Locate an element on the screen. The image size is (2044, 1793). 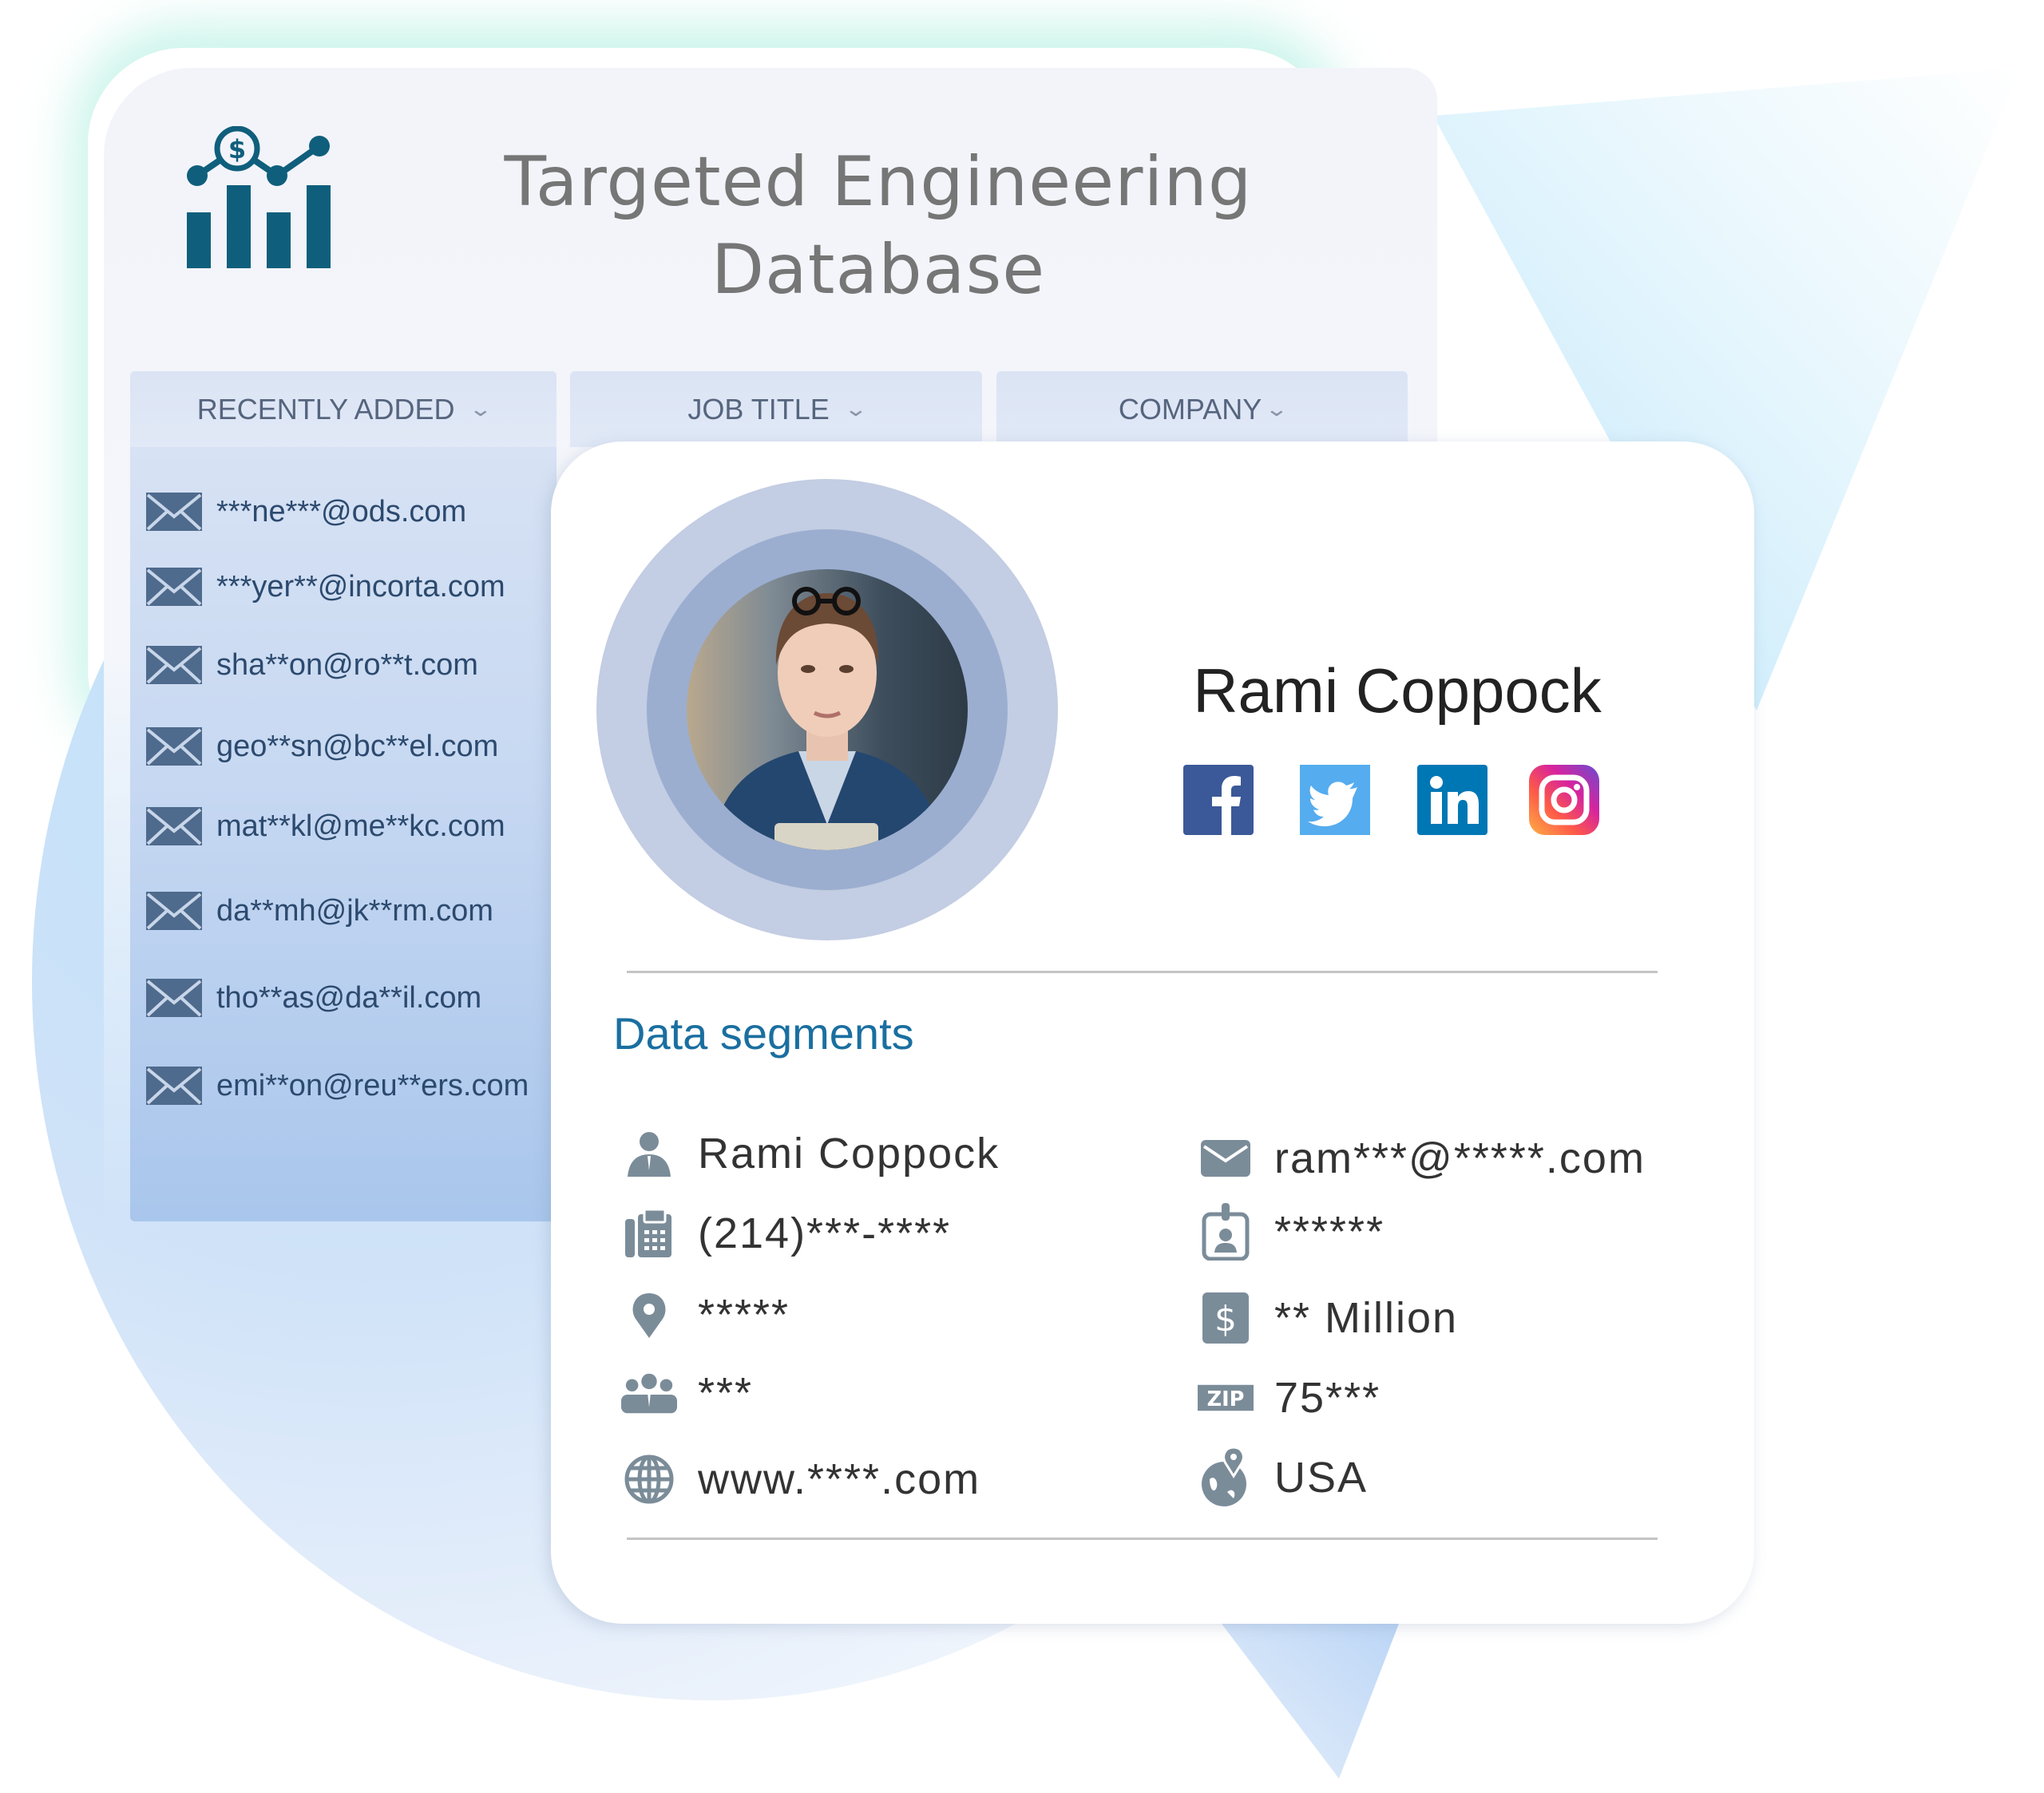
instagram-icon is located at coordinates (1564, 800).